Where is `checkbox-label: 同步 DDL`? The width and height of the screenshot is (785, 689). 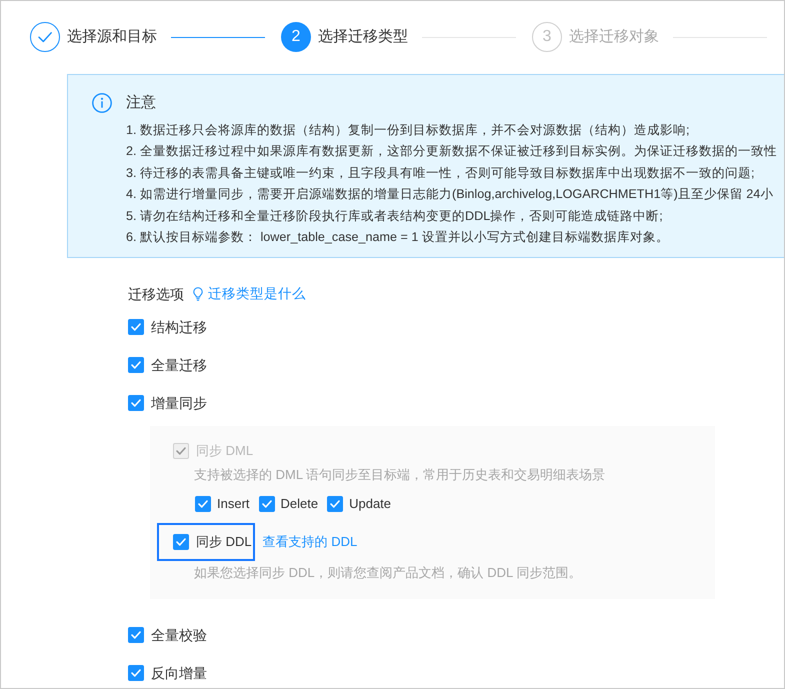 checkbox-label: 同步 DDL is located at coordinates (224, 542).